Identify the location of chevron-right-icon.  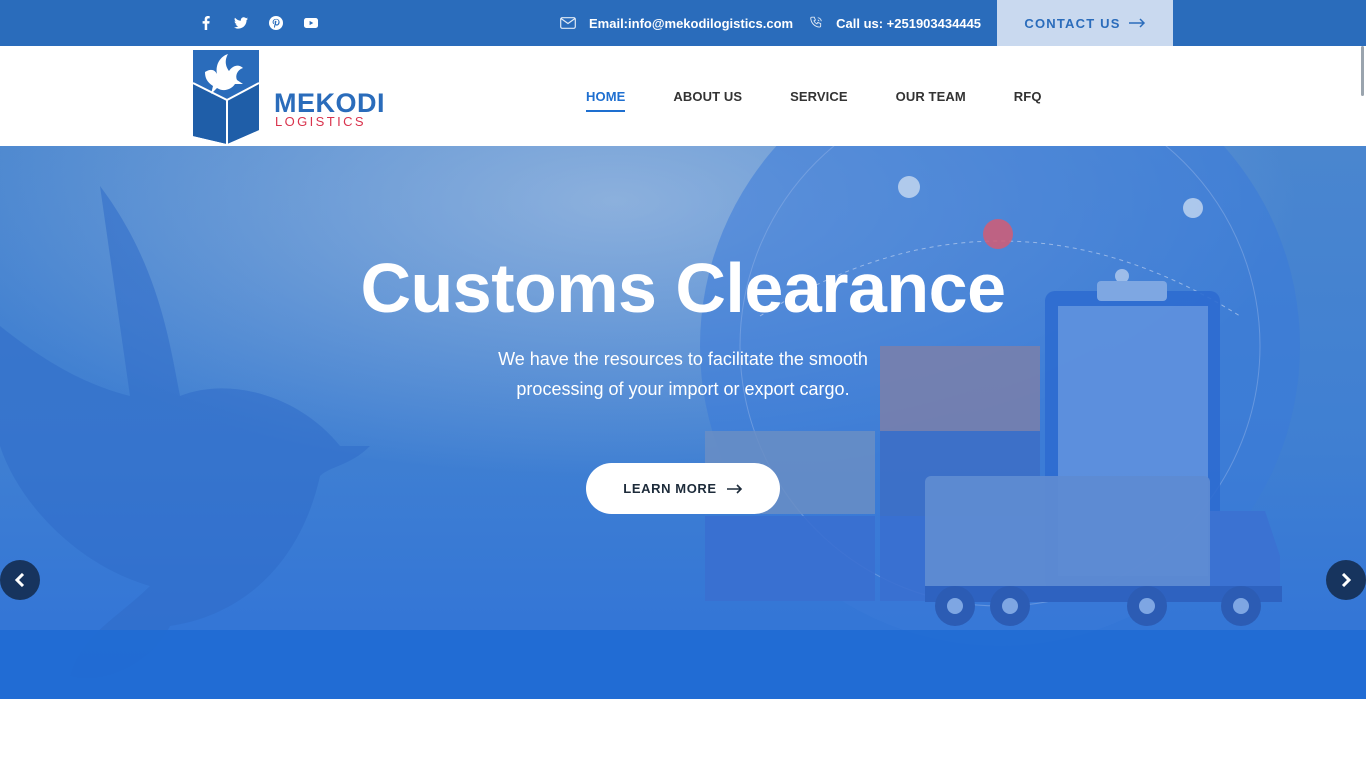
(1346, 580).